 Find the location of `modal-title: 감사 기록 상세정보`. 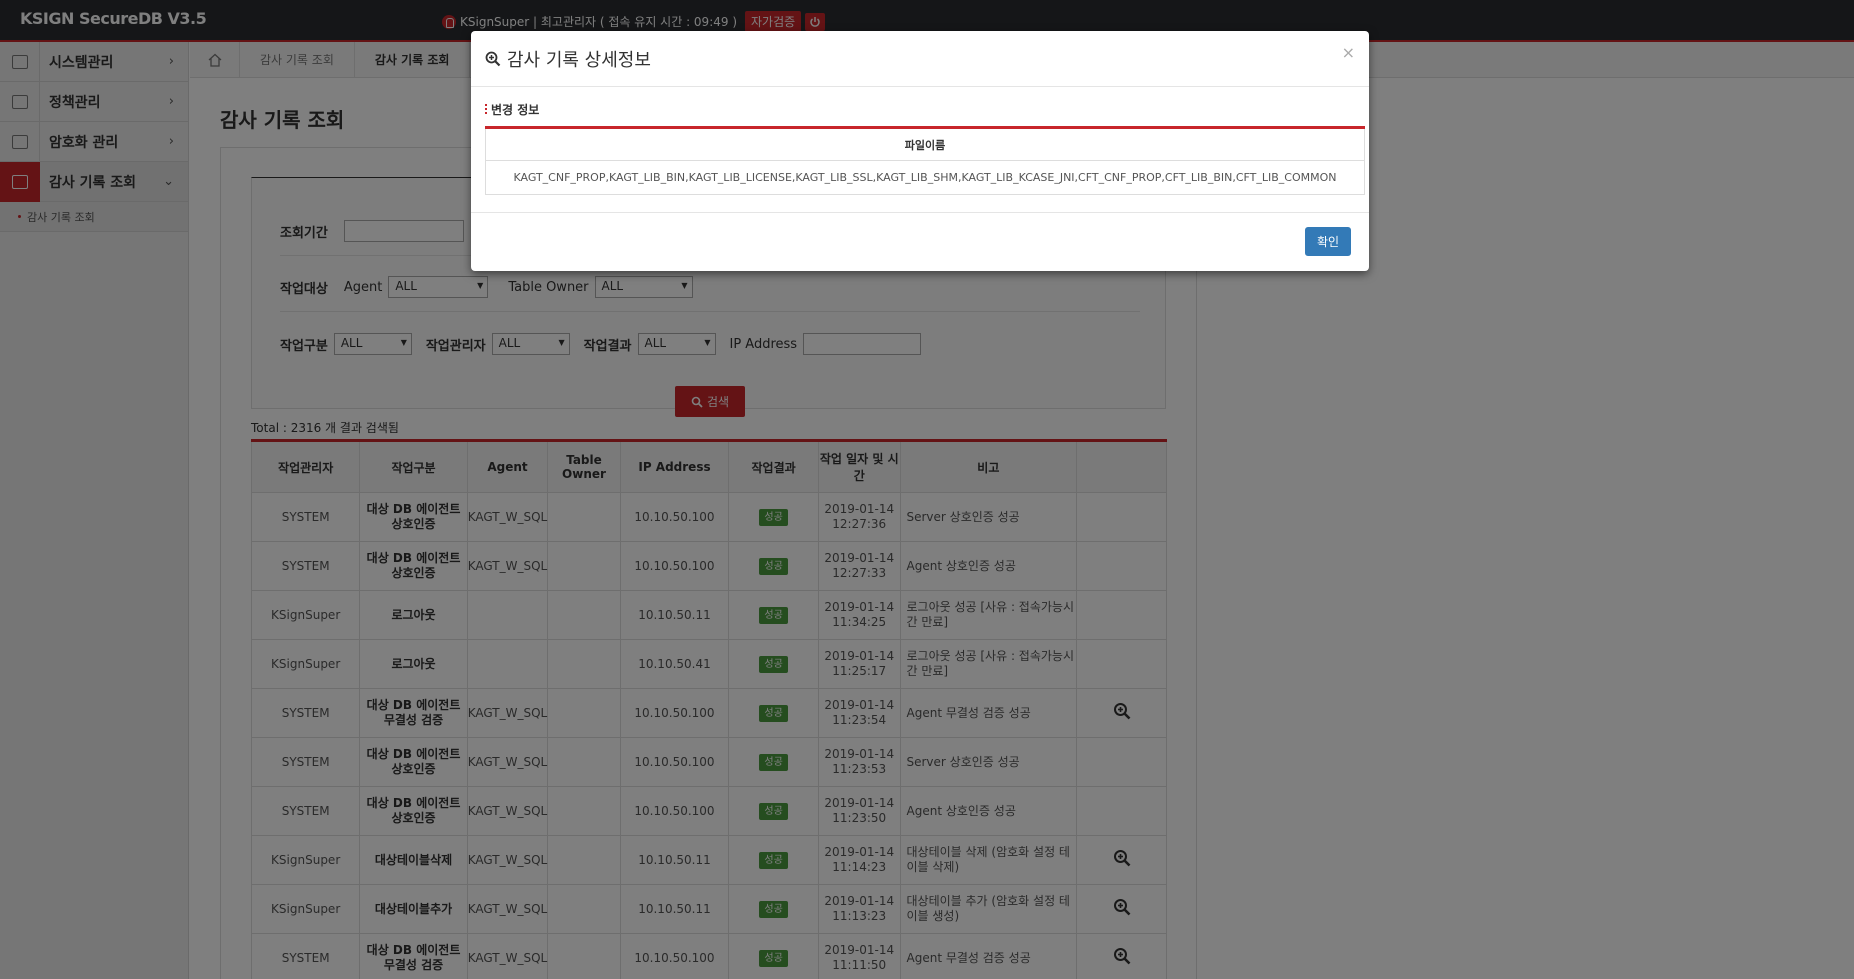

modal-title: 감사 기록 상세정보 is located at coordinates (579, 60).